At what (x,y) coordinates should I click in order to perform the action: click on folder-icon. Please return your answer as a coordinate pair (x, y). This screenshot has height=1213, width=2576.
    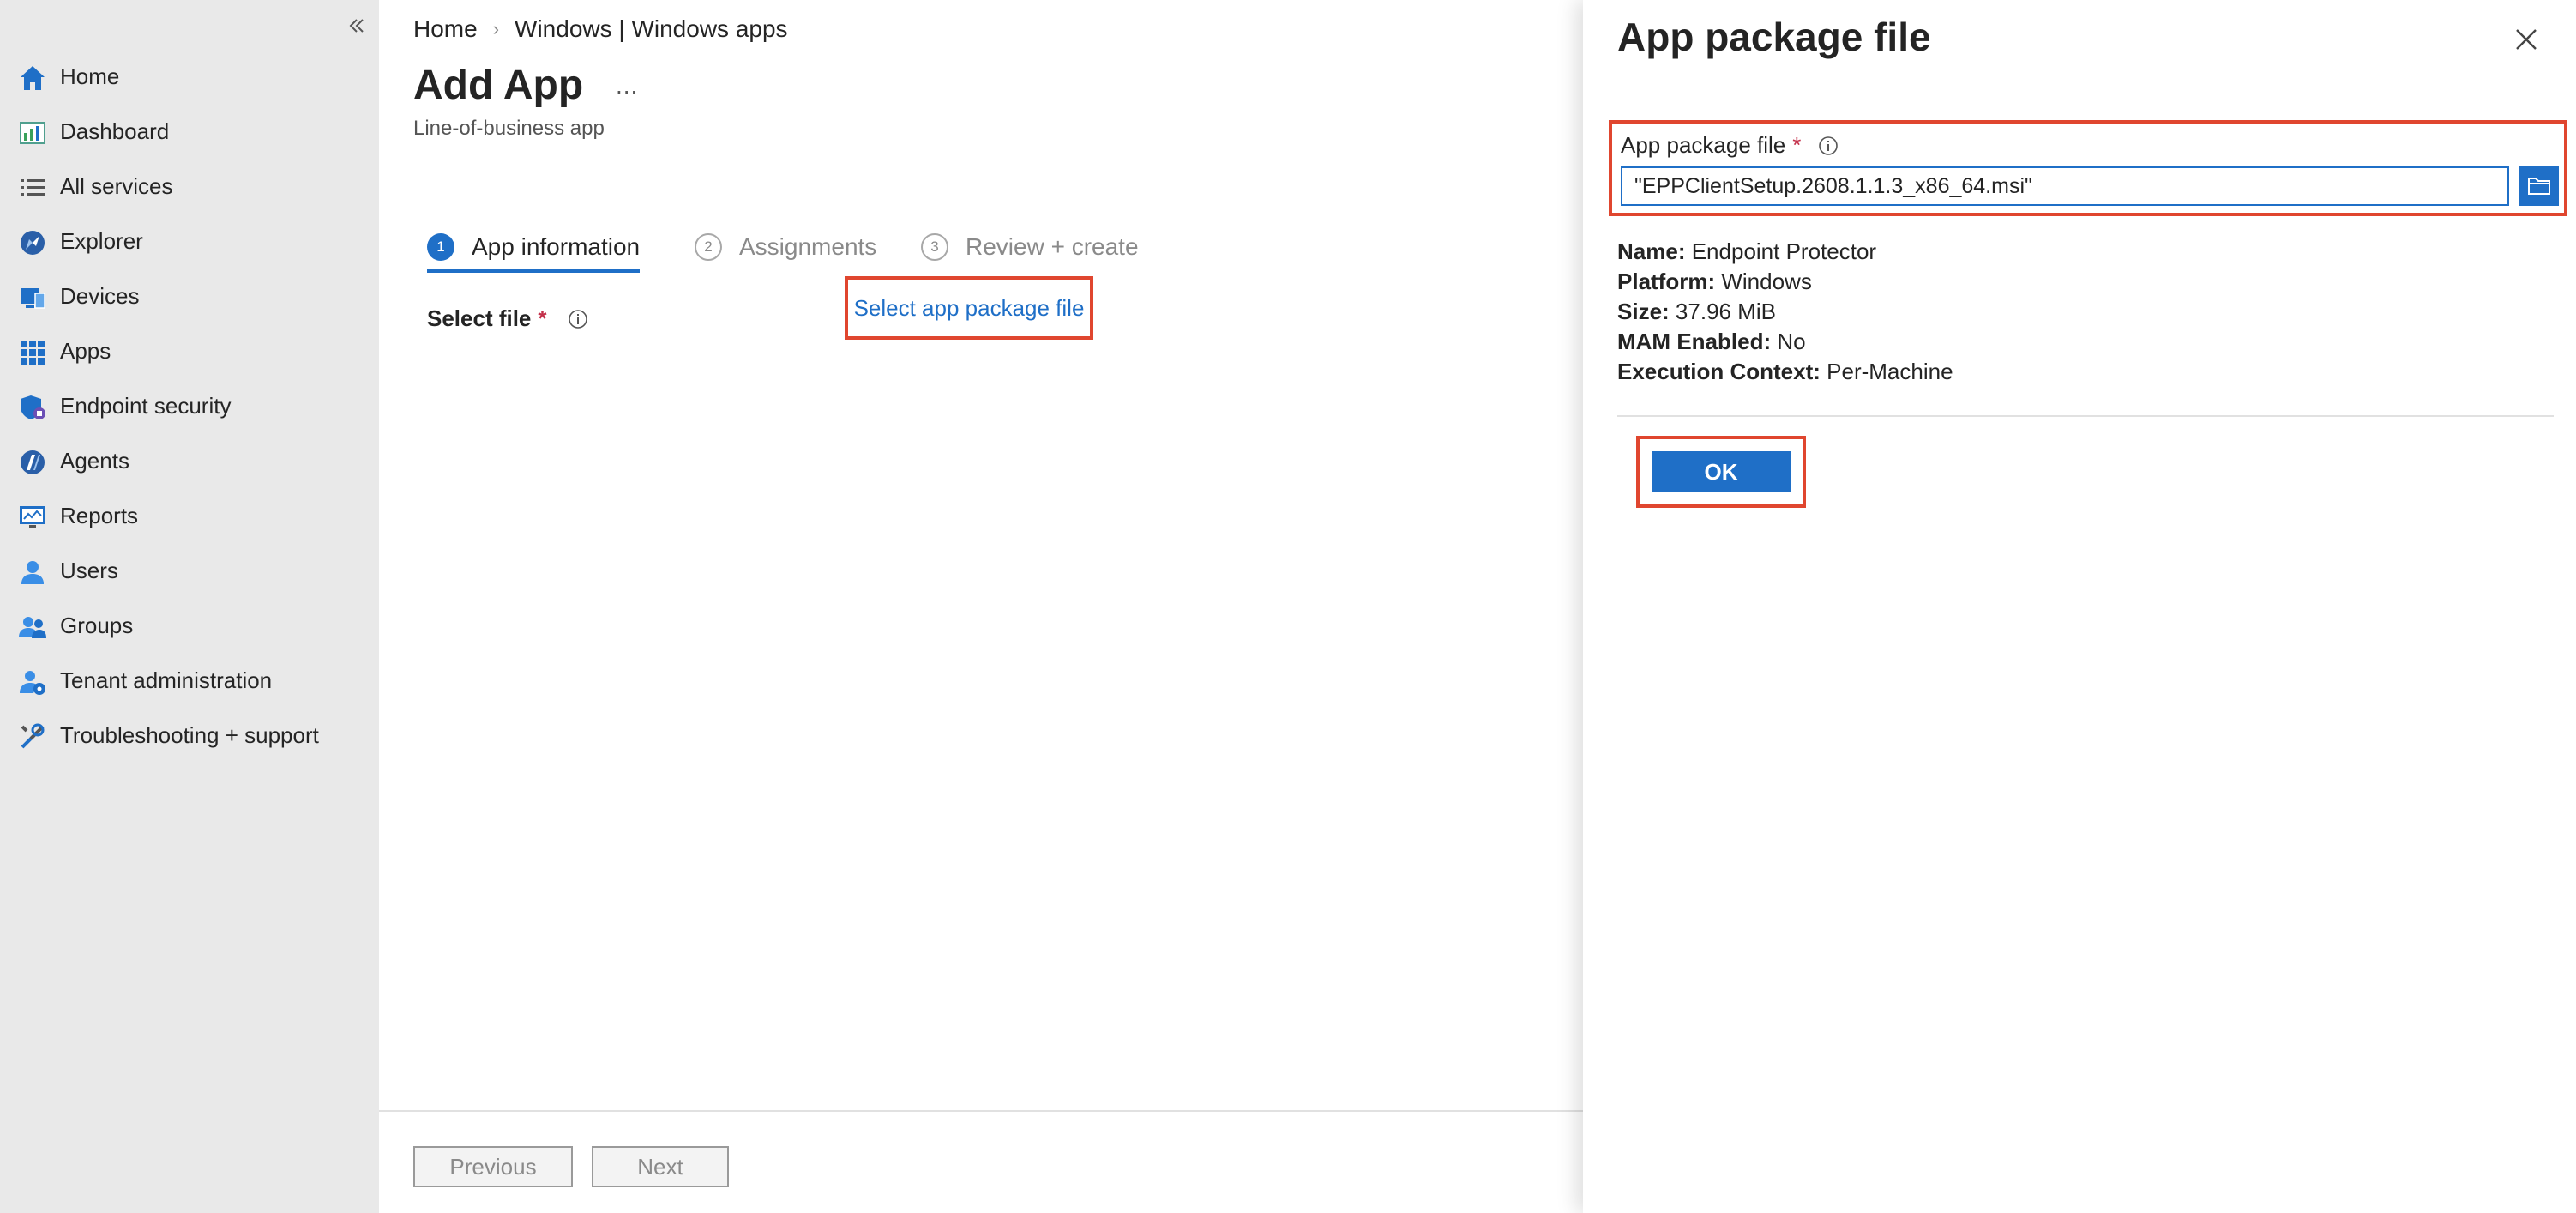
    Looking at the image, I should click on (2539, 187).